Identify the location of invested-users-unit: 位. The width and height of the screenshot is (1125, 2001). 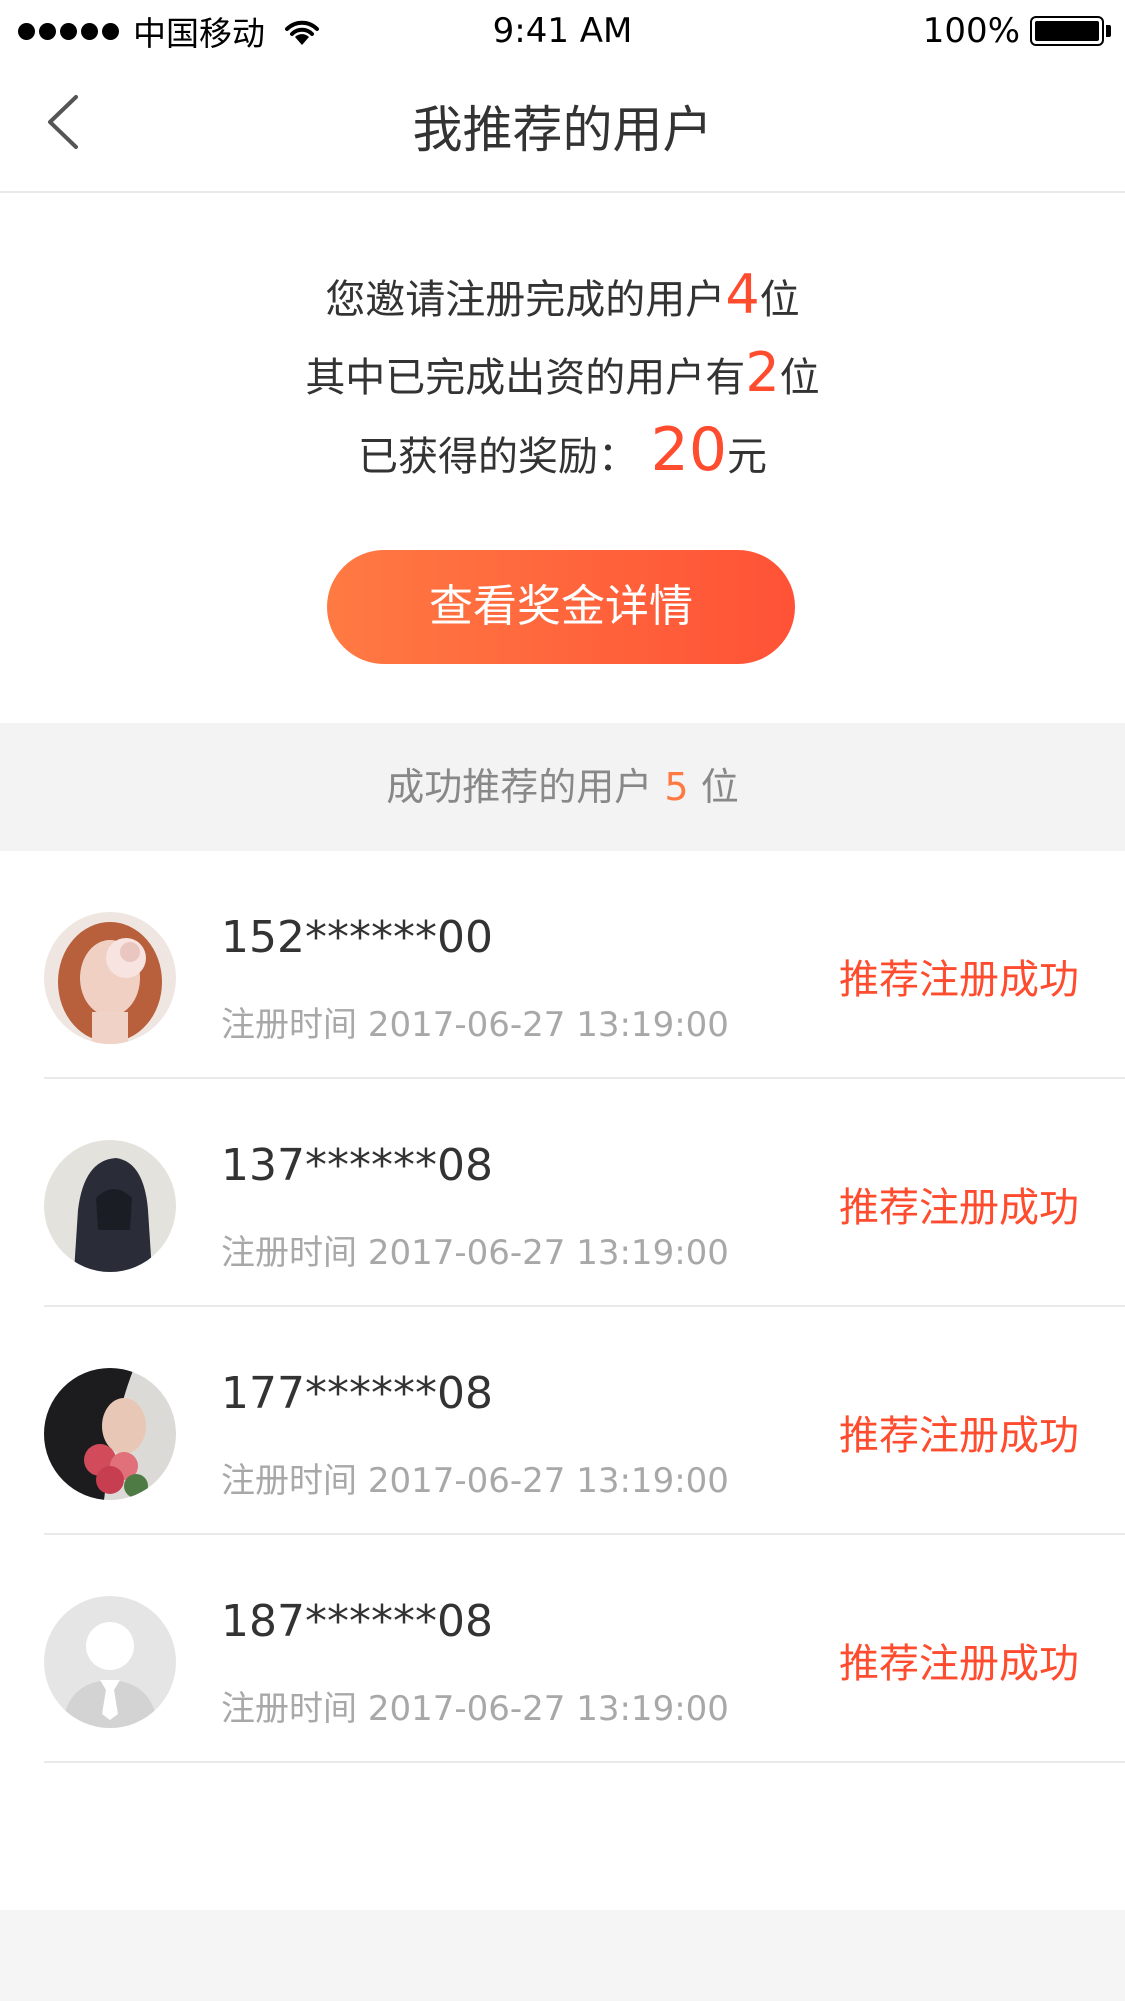
(799, 378).